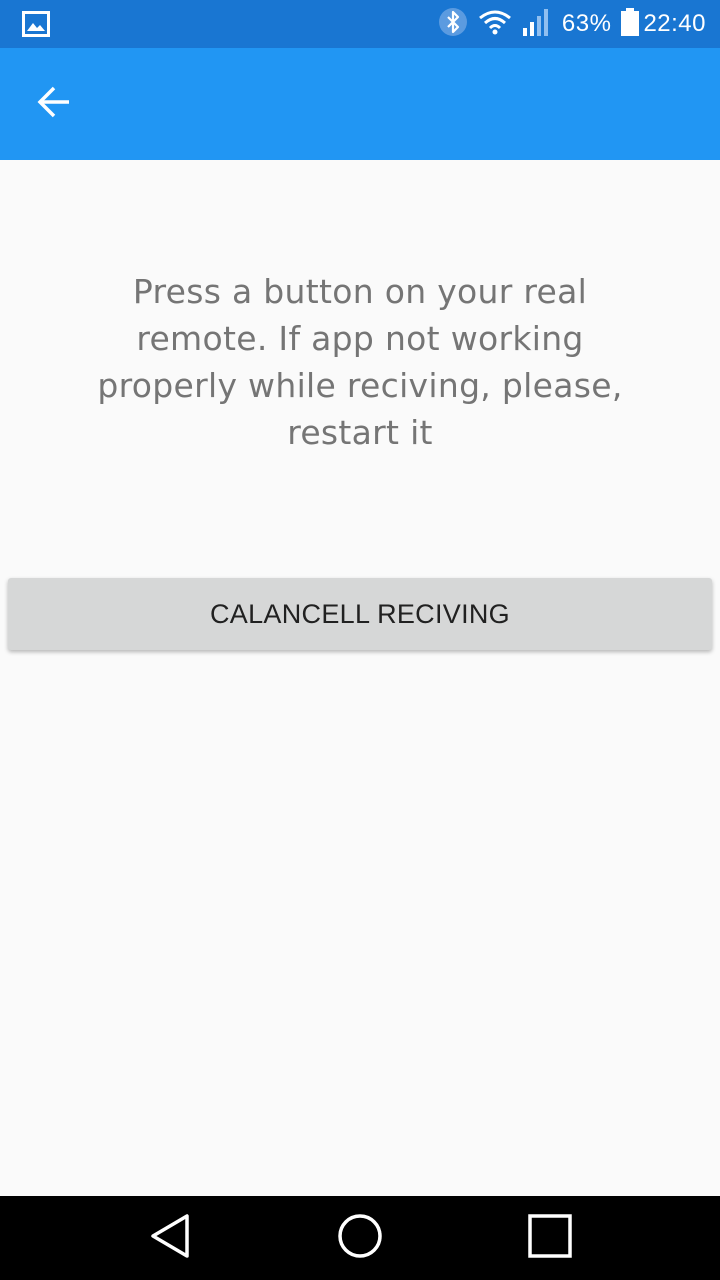 The width and height of the screenshot is (720, 1280). I want to click on recents-square-icon, so click(550, 1238).